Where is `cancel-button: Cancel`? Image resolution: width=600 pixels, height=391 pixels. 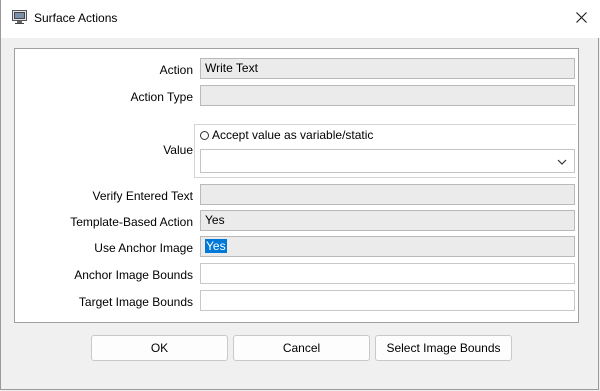
cancel-button: Cancel is located at coordinates (301, 348).